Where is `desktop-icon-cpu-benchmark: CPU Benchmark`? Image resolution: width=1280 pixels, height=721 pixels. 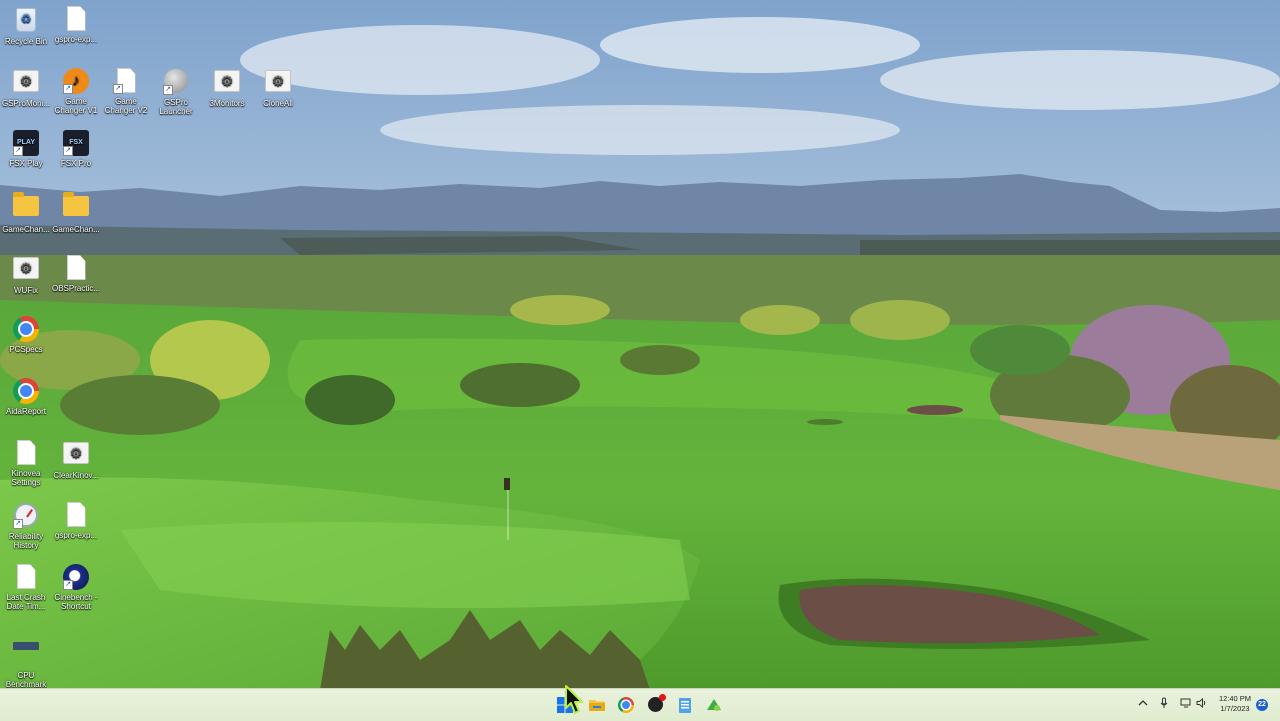
desktop-icon-cpu-benchmark: CPU Benchmark is located at coordinates (26, 659).